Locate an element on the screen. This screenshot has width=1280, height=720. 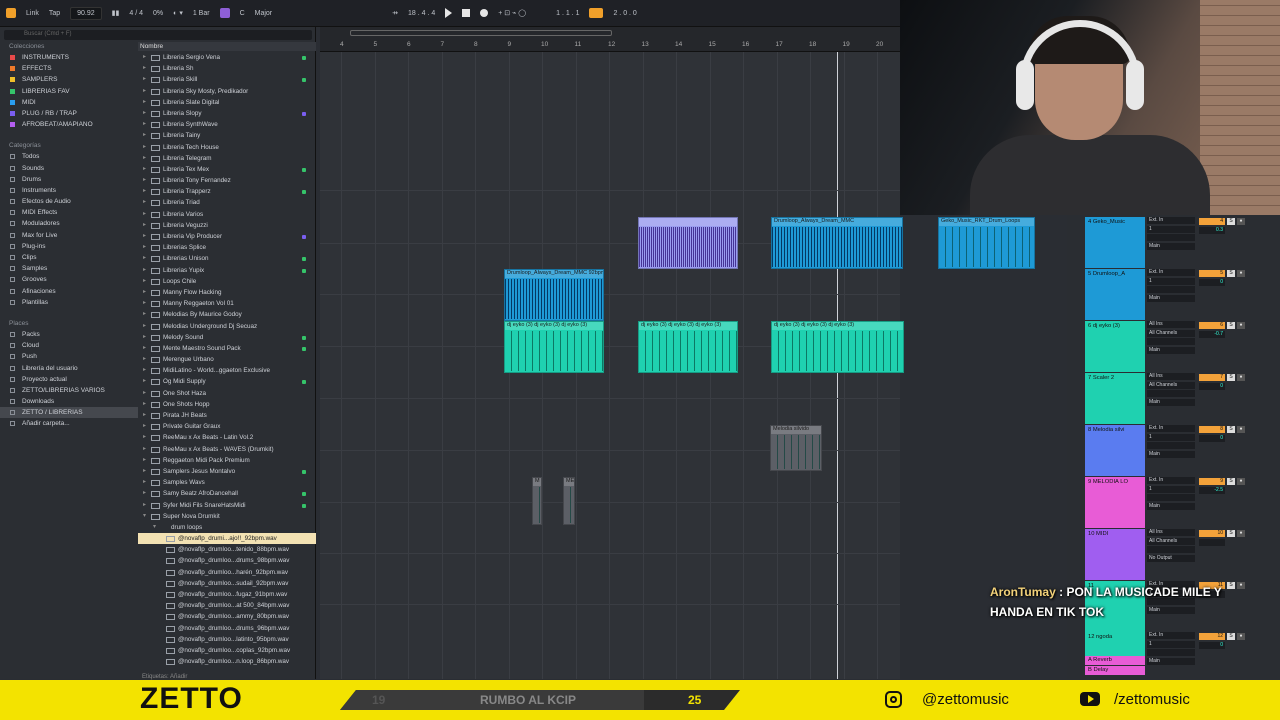
audio-clip: Geko_Music_RKT_Drum_Loops is located at coordinates (986, 243).